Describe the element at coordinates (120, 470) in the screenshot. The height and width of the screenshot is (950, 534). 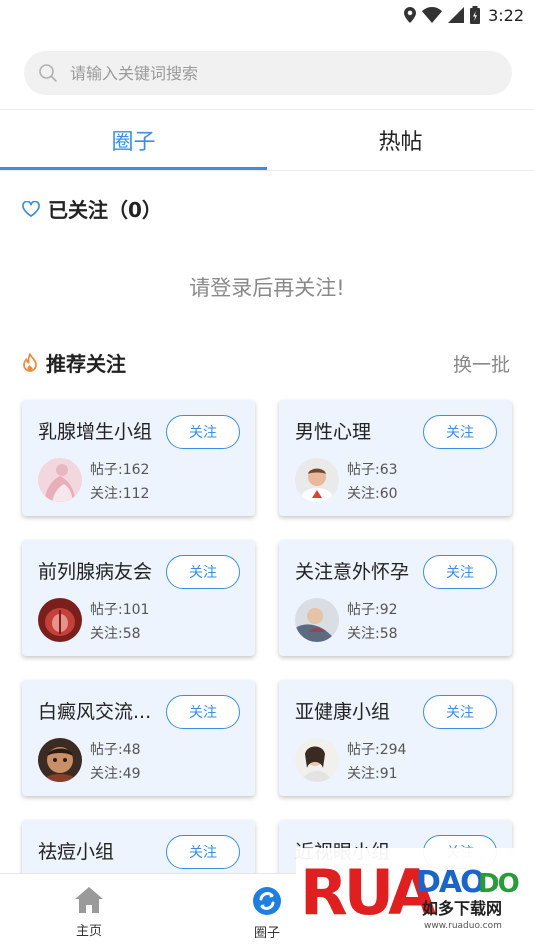
I see `posts-count: 帖子:162` at that location.